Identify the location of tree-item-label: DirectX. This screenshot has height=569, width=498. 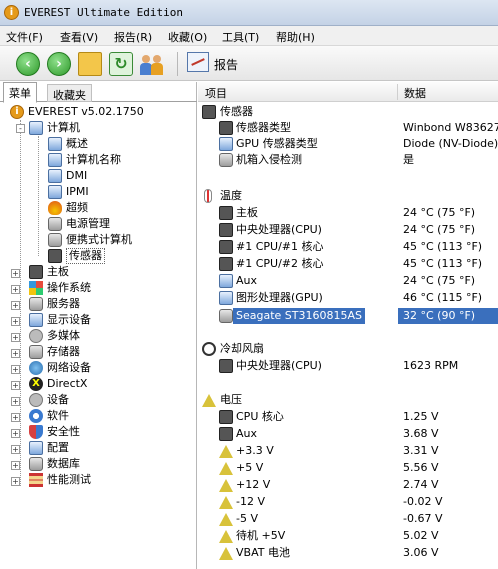
(67, 383).